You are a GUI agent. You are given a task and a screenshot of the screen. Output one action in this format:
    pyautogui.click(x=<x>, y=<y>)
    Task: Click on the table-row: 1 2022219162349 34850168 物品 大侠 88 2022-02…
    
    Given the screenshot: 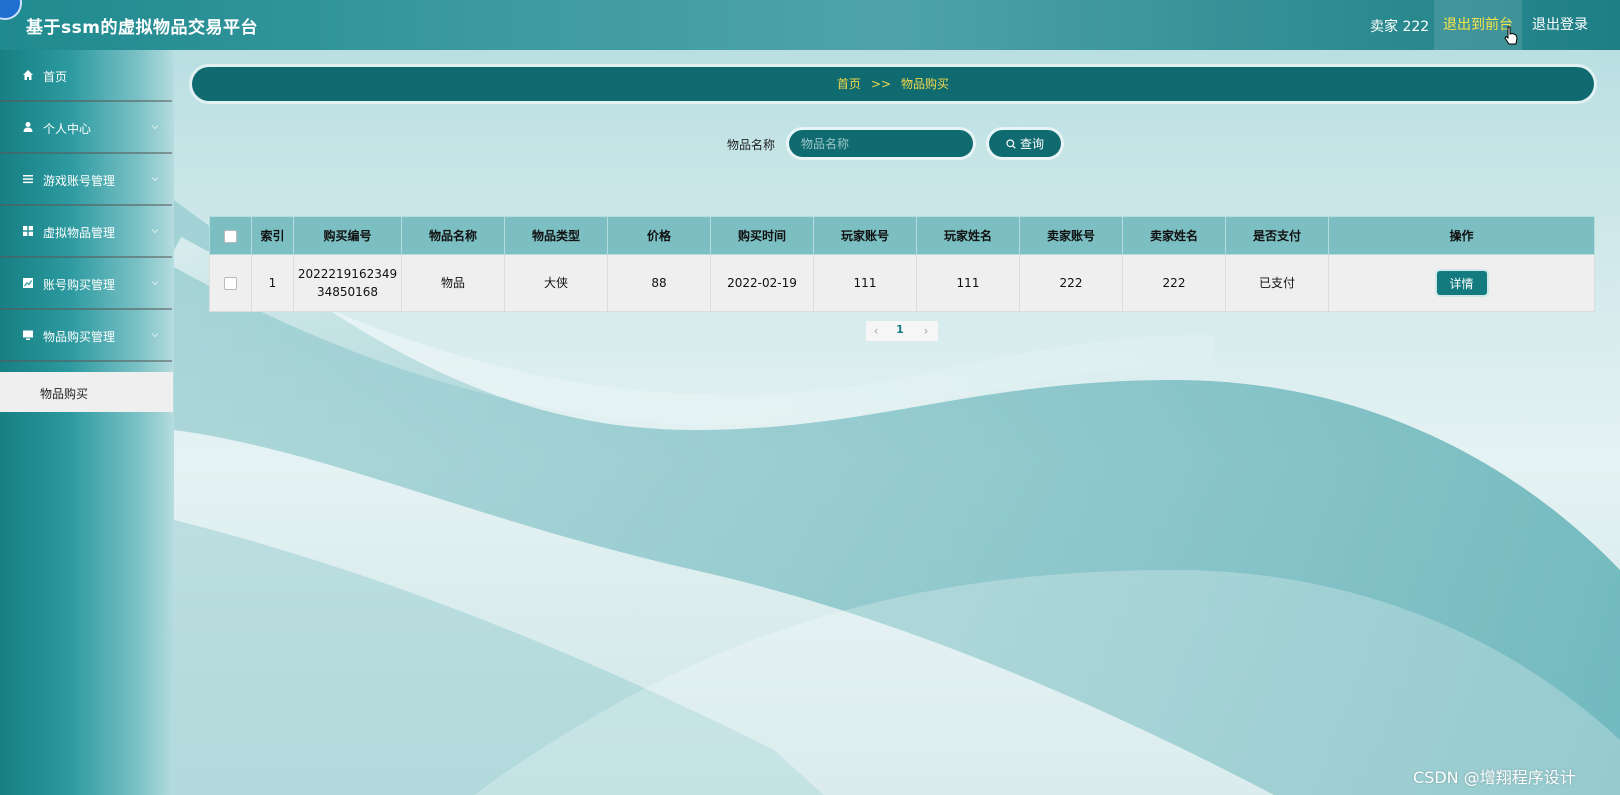 What is the action you would take?
    pyautogui.click(x=902, y=283)
    